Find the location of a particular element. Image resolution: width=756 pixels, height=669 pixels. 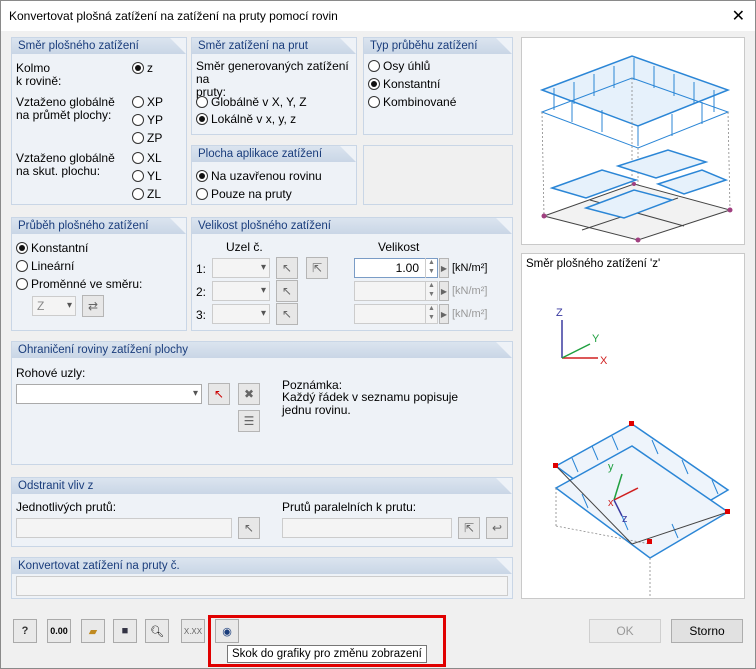

radio-z-label: z is located at coordinates (150, 68).